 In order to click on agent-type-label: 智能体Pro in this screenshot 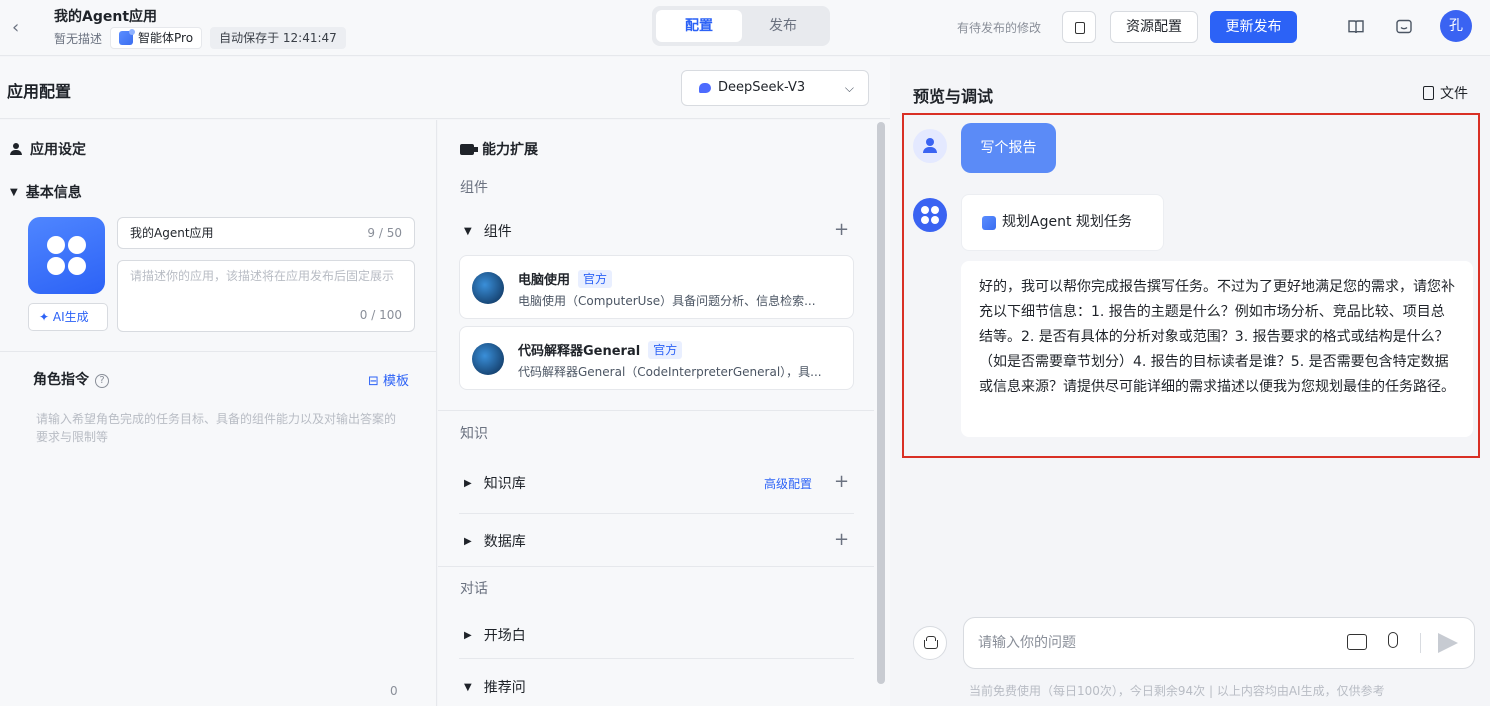, I will do `click(166, 38)`.